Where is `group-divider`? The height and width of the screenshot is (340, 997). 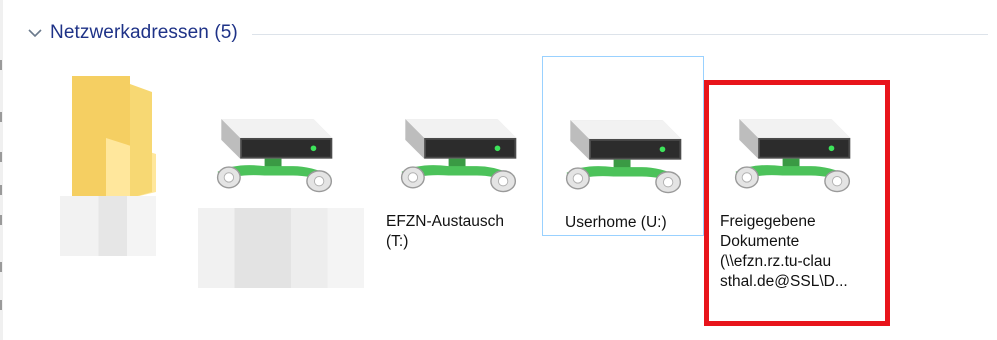
group-divider is located at coordinates (619, 34).